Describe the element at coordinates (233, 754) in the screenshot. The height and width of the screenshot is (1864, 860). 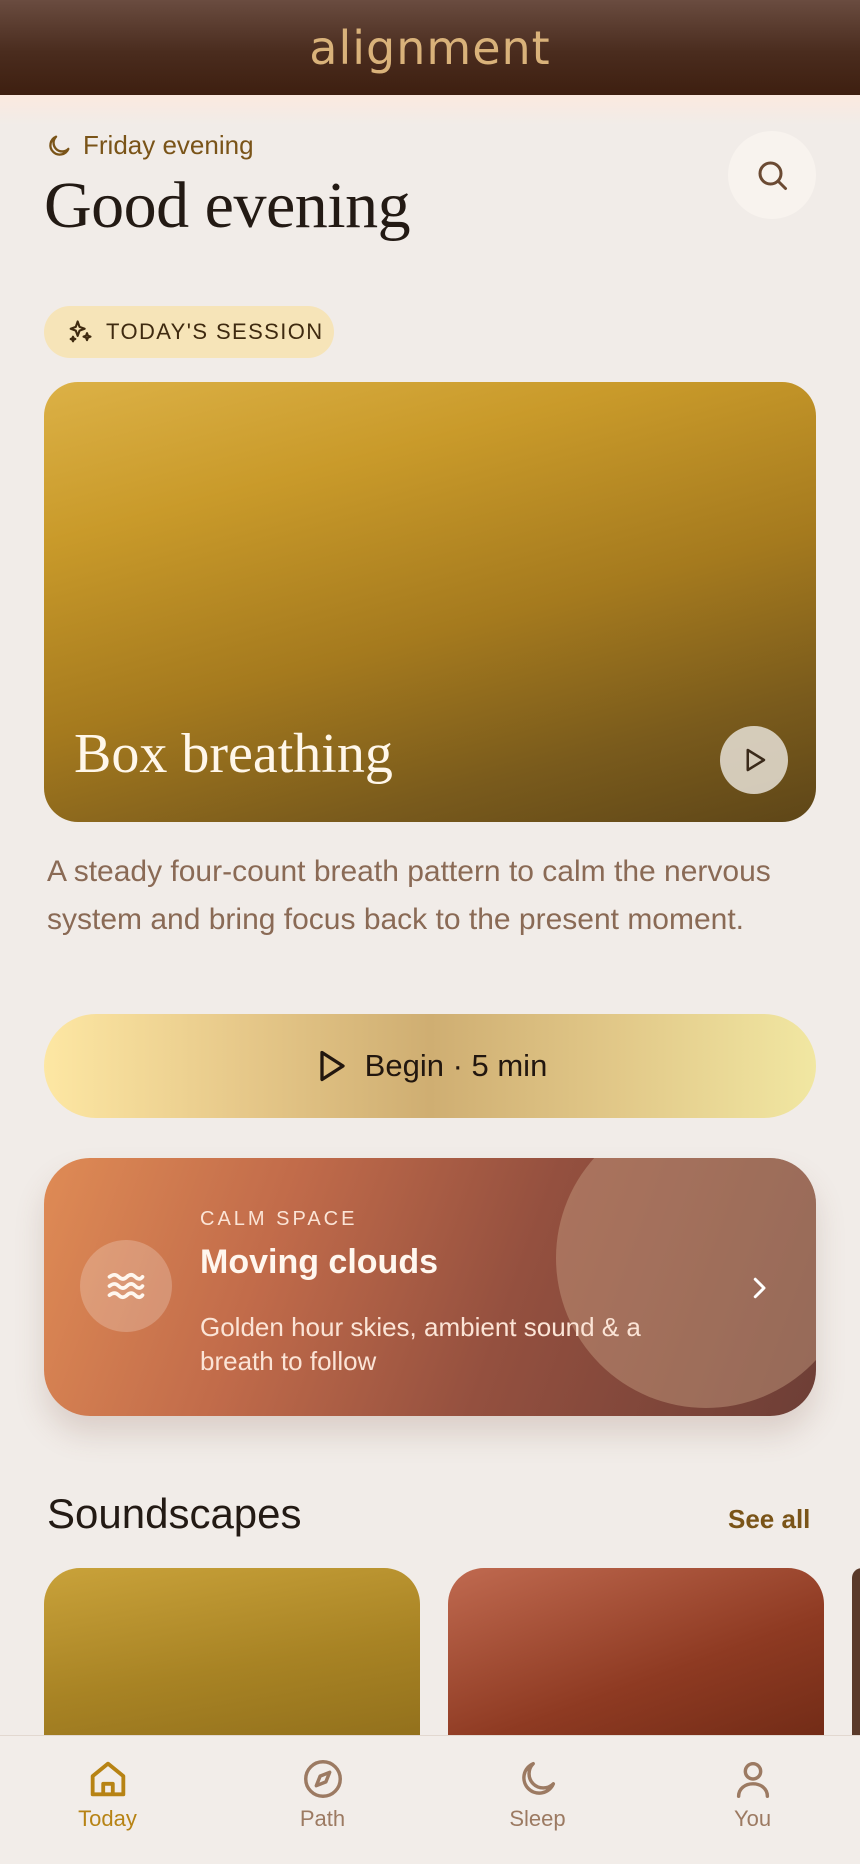
I see `session-title: Box breathing` at that location.